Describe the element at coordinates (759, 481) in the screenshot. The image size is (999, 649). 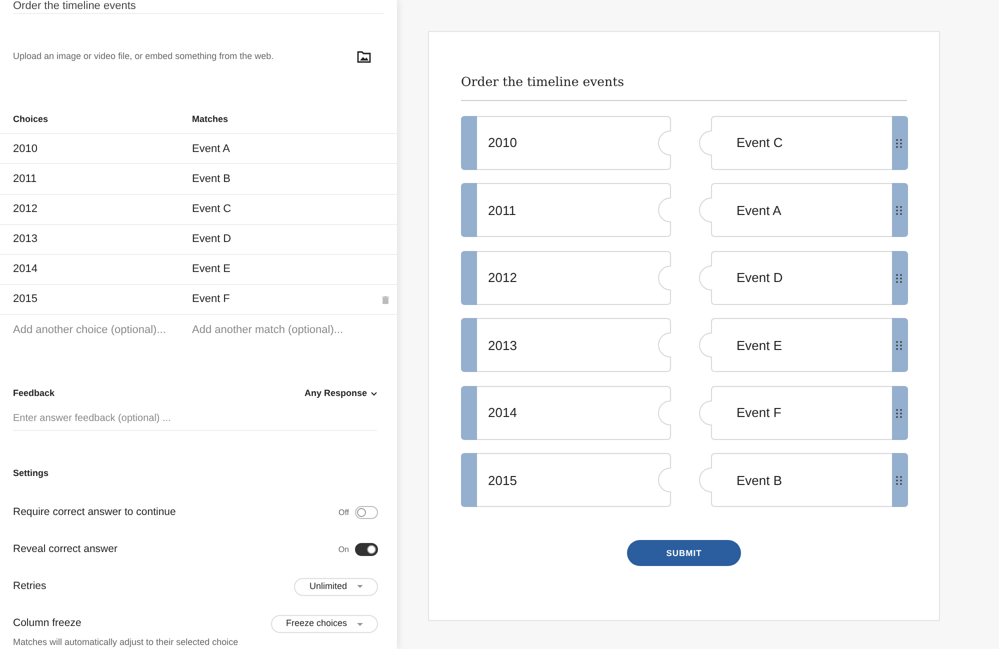
I see `match-text: Event B` at that location.